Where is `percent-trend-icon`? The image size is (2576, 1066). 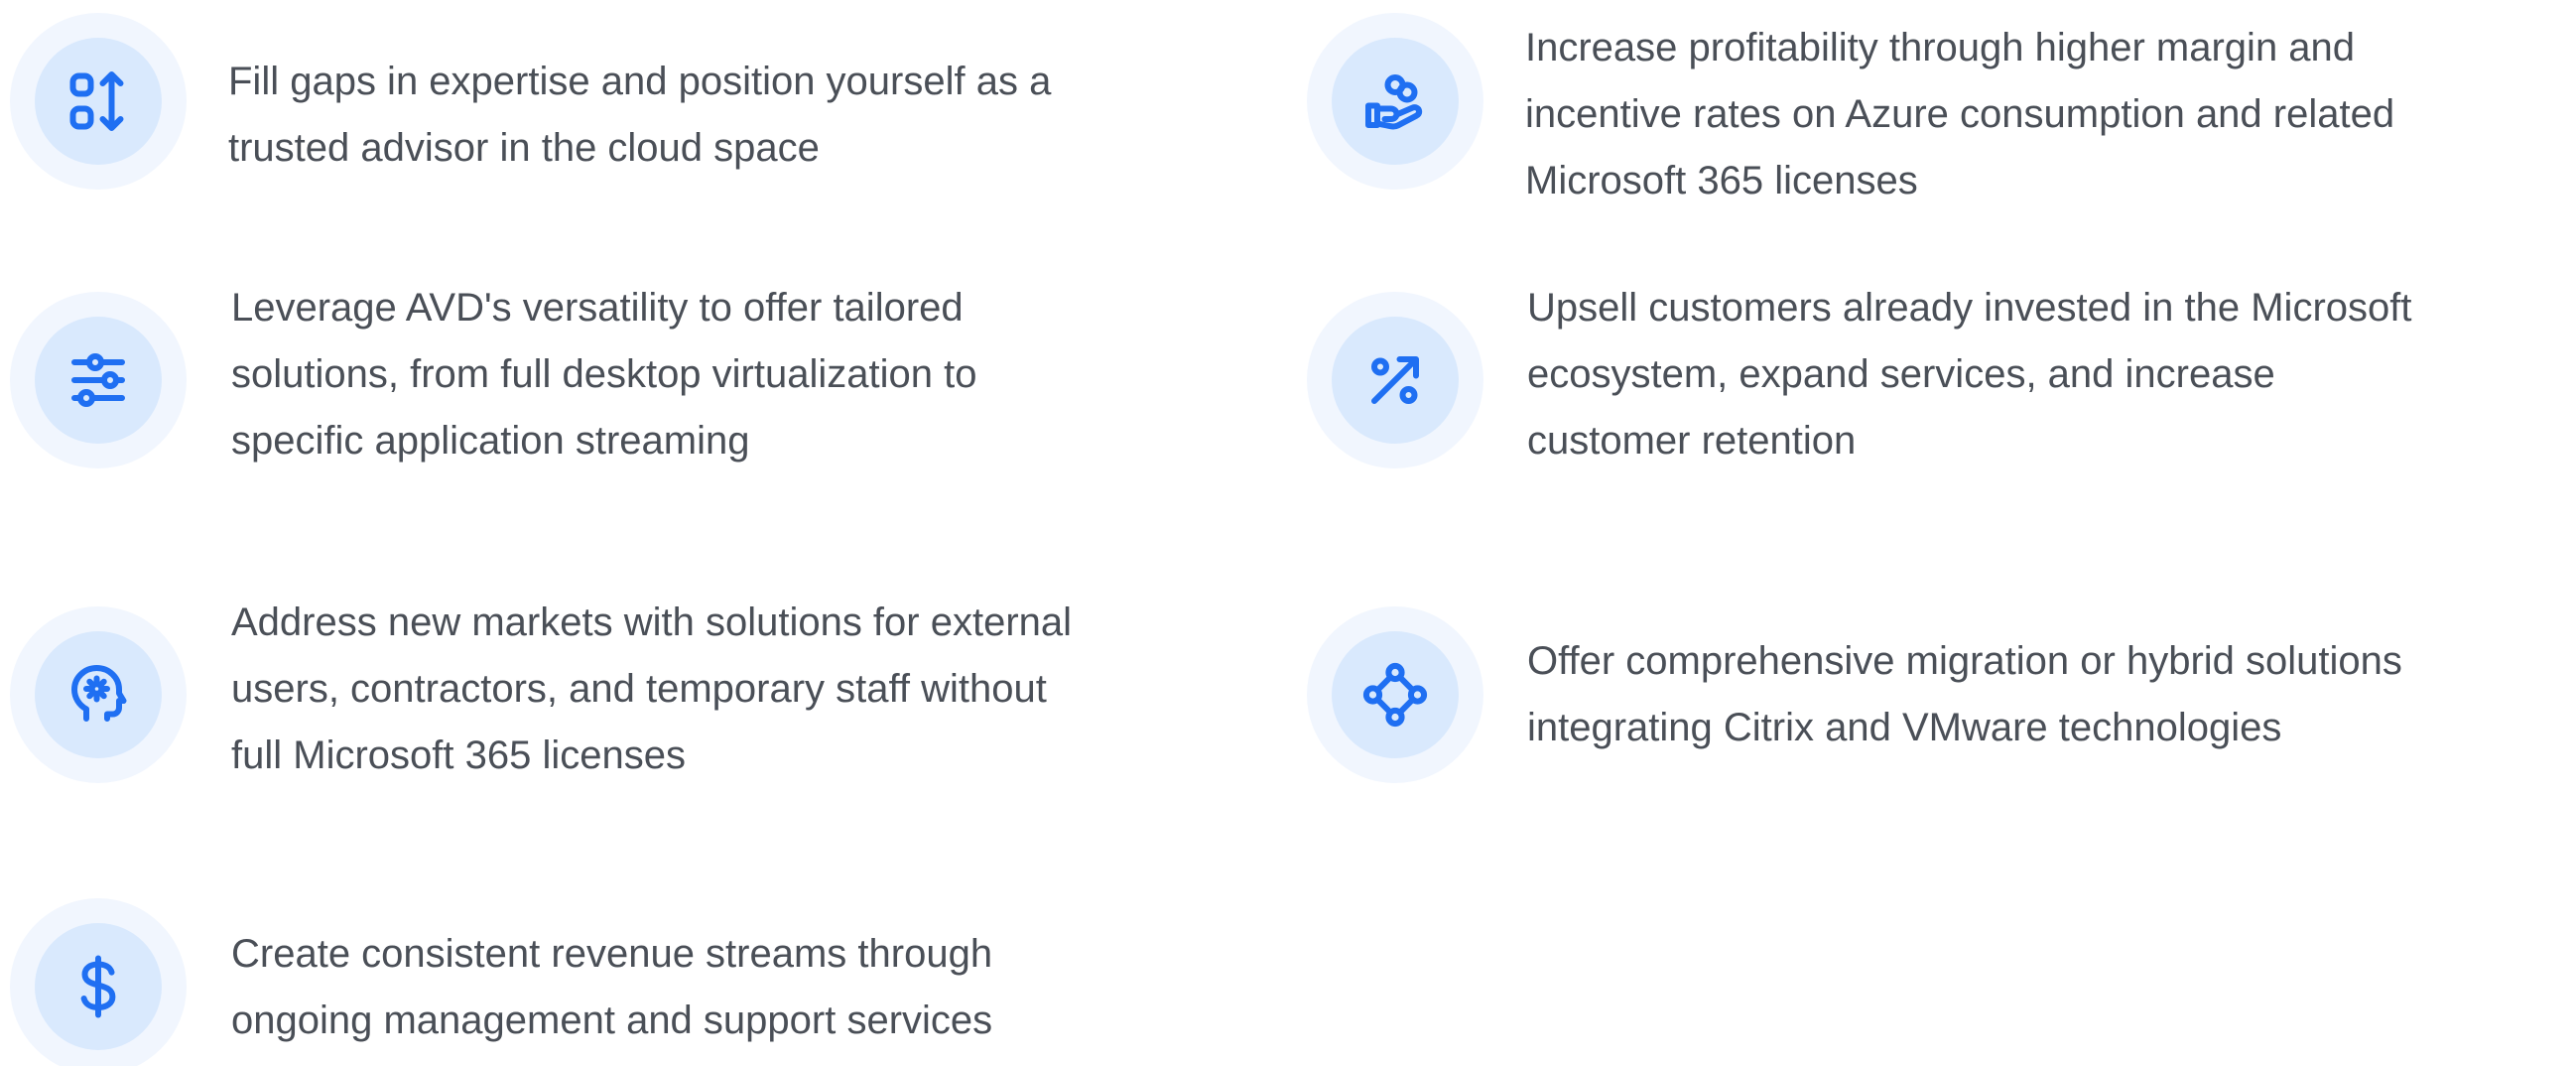 percent-trend-icon is located at coordinates (1396, 380).